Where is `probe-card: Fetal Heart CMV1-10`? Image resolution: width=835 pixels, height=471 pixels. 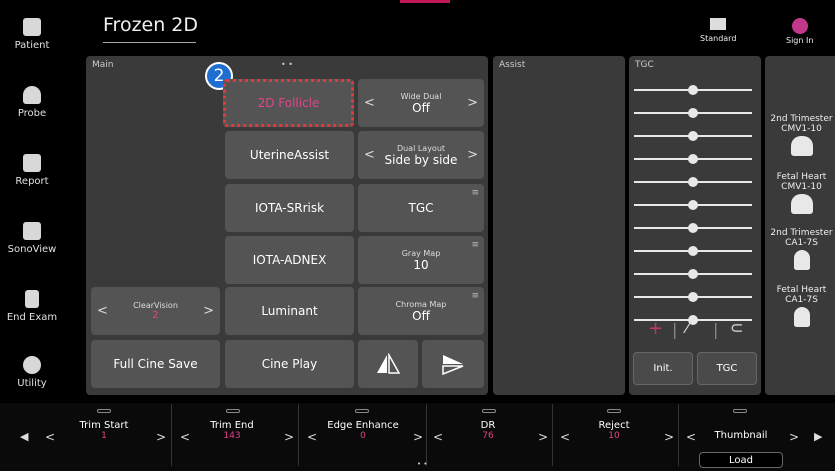
probe-card: Fetal Heart CMV1-10 is located at coordinates (801, 193).